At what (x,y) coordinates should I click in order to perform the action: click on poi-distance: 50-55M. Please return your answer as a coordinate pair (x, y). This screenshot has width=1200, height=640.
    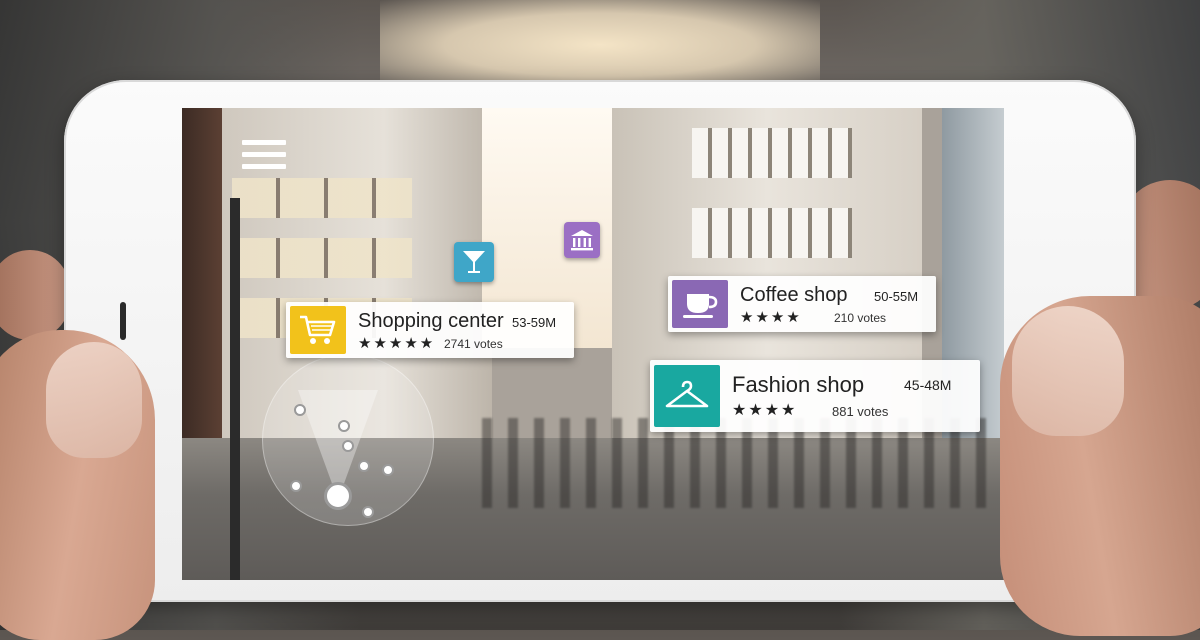
    Looking at the image, I should click on (896, 296).